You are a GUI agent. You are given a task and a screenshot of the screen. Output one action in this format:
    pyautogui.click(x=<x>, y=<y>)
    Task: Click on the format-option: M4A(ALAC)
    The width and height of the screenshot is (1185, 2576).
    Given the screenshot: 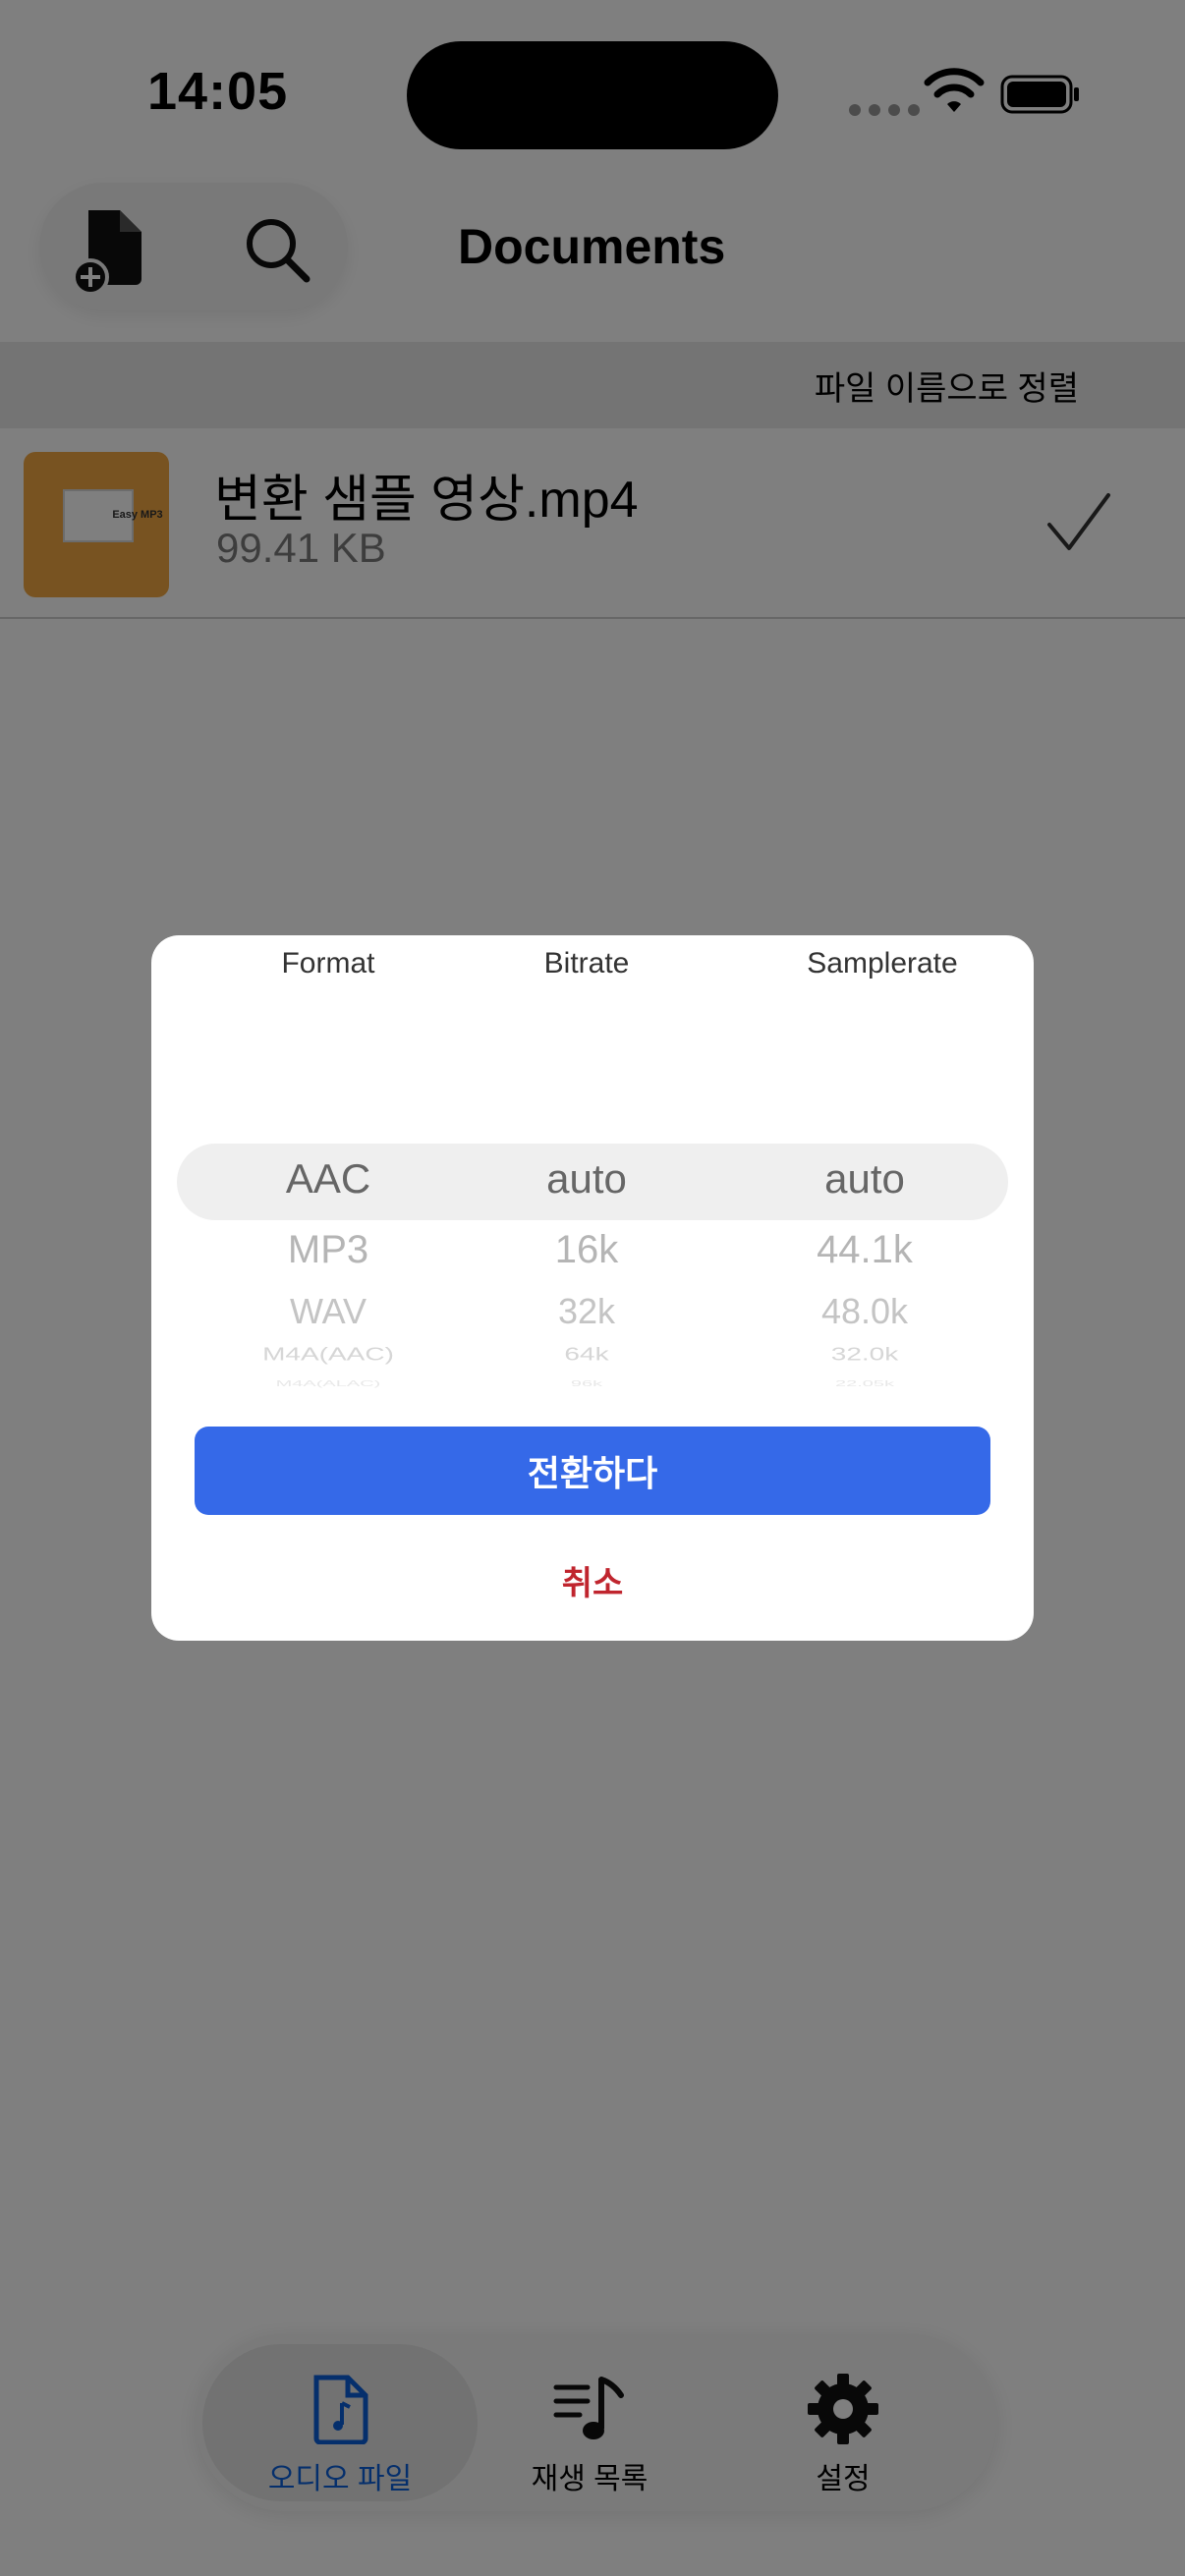 What is the action you would take?
    pyautogui.click(x=328, y=1383)
    